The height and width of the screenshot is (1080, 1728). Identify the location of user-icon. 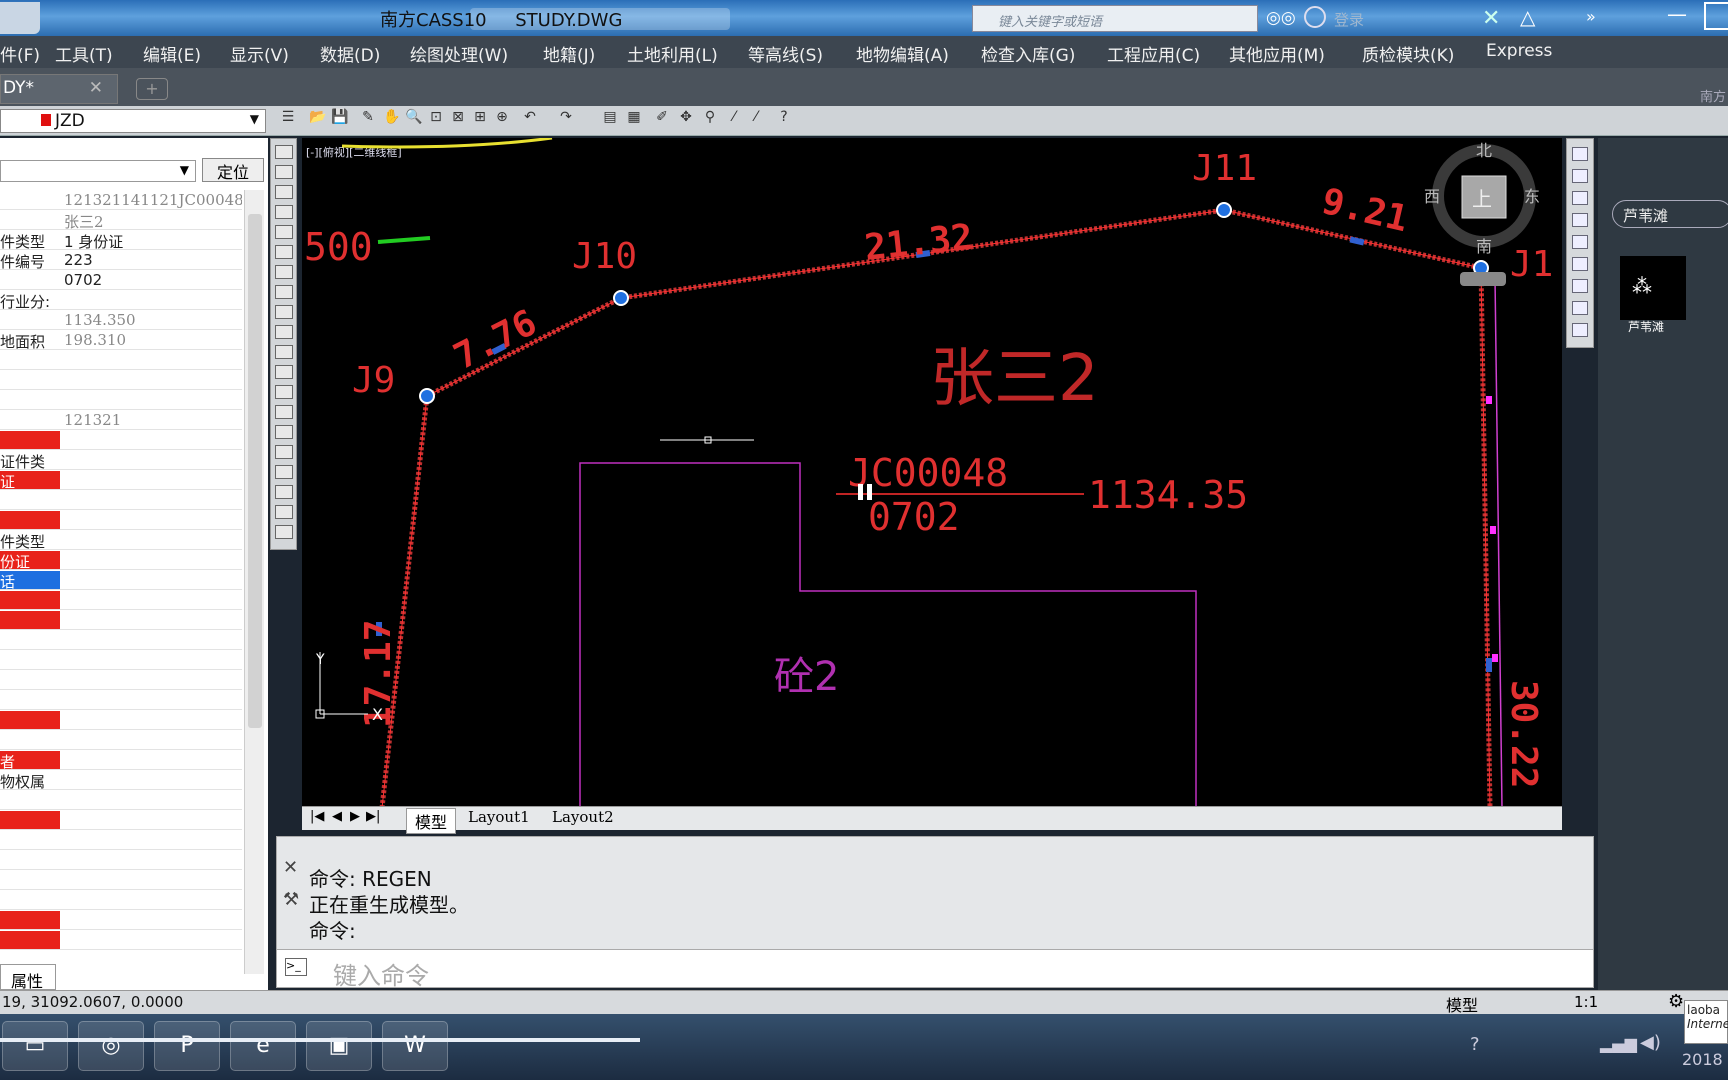
(1315, 17).